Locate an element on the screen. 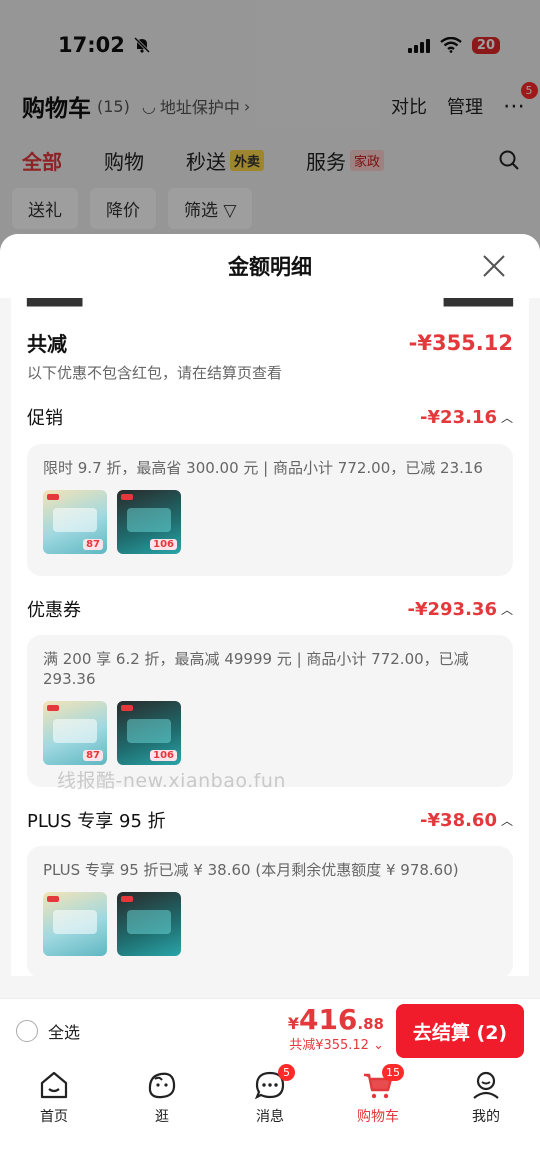  section-amount: -¥293.36 is located at coordinates (452, 609).